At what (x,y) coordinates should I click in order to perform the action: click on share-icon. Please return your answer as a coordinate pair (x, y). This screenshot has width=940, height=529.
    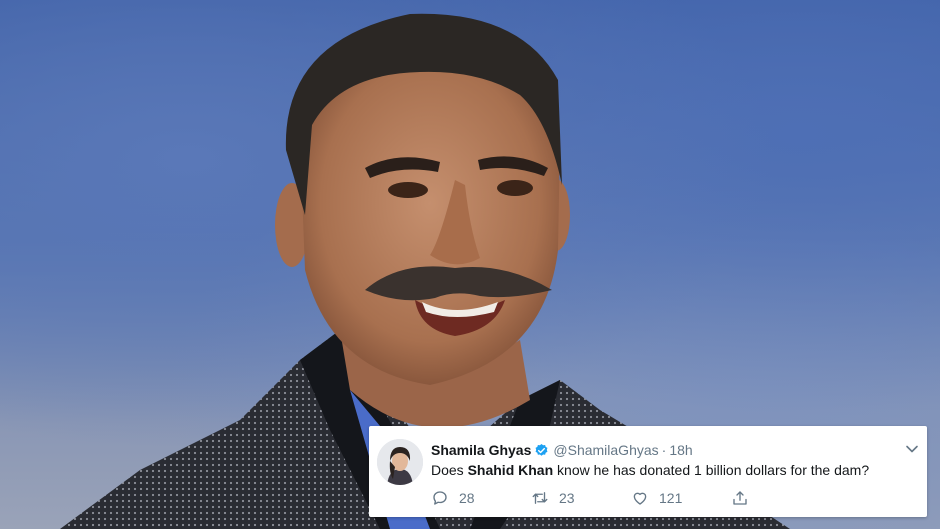
    Looking at the image, I should click on (740, 498).